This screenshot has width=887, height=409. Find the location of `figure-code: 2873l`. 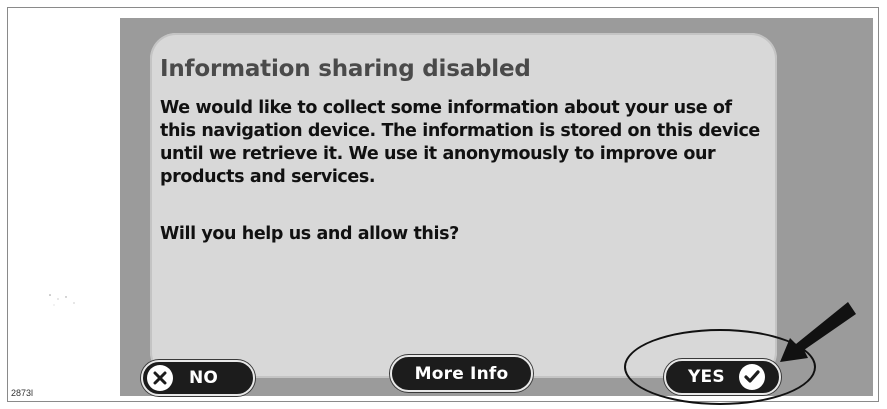

figure-code: 2873l is located at coordinates (22, 393).